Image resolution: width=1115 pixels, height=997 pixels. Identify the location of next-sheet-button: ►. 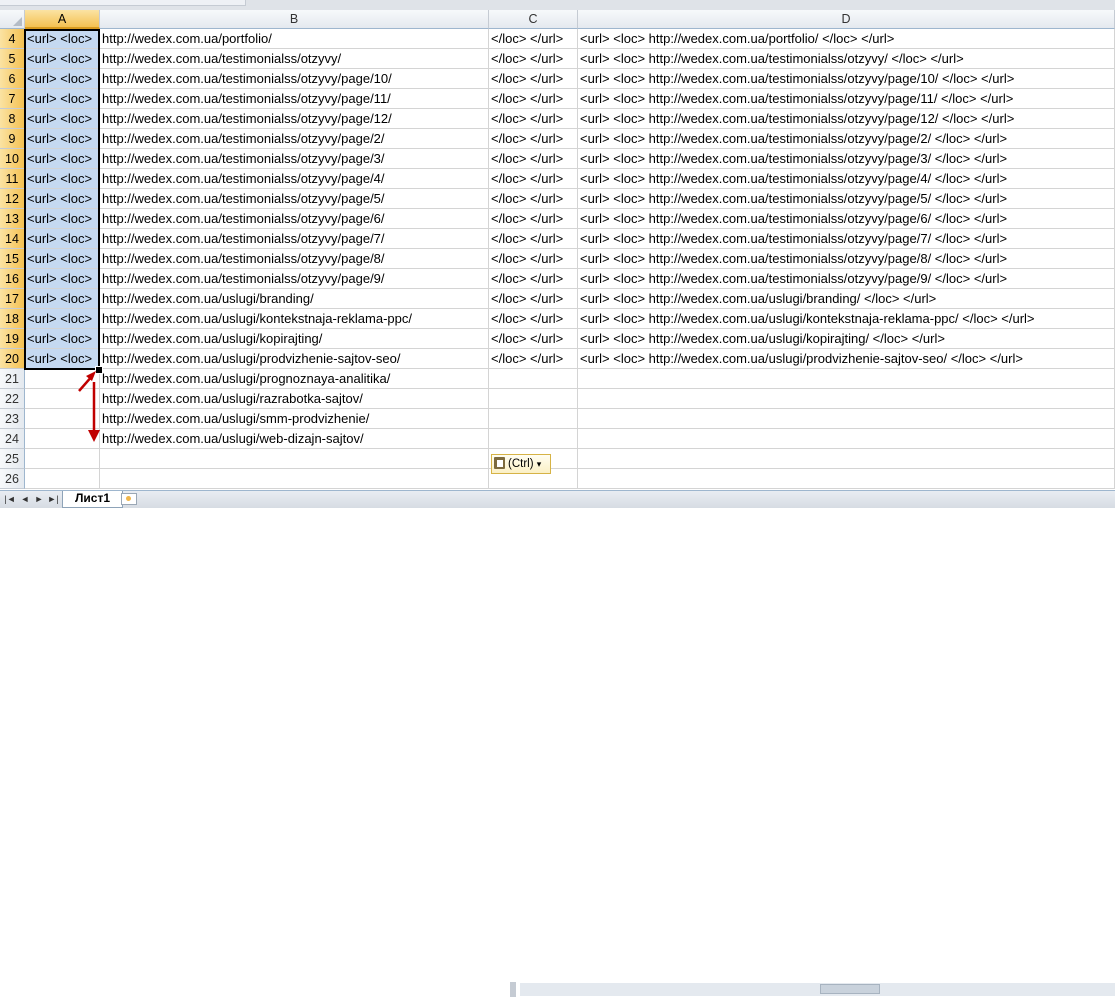
(39, 499).